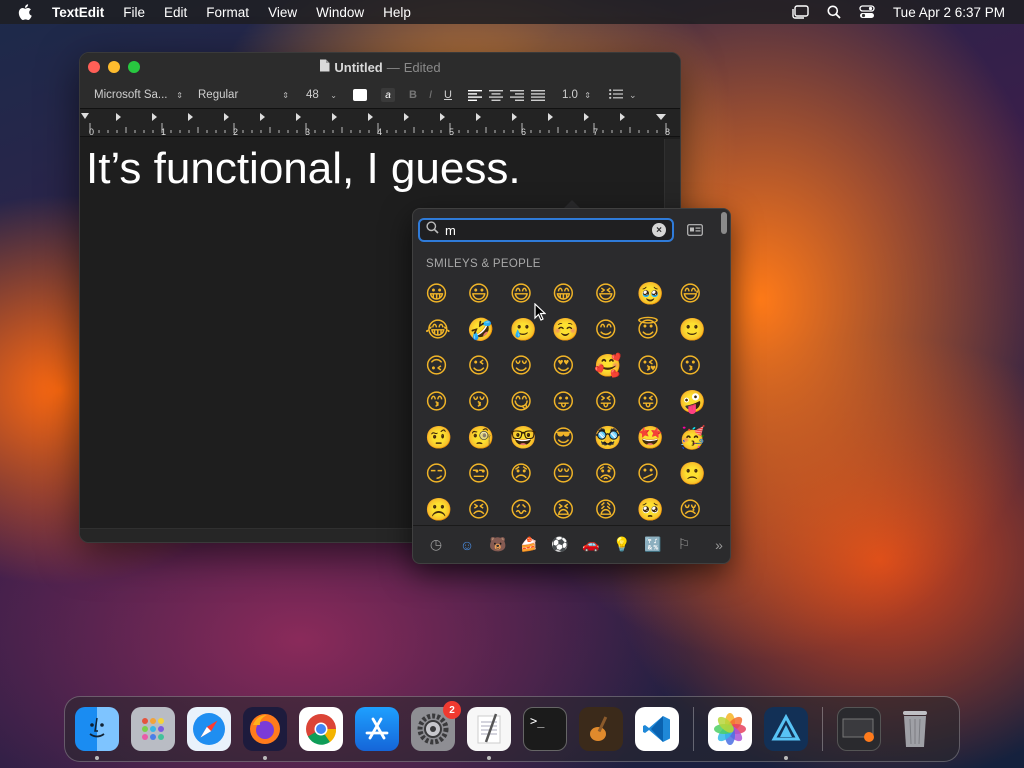 The image size is (1024, 768). I want to click on textedit-icon, so click(489, 733).